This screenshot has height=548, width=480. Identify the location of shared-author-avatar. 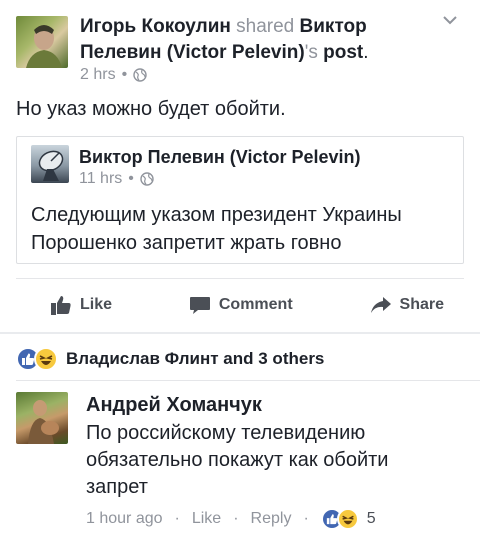
(50, 164).